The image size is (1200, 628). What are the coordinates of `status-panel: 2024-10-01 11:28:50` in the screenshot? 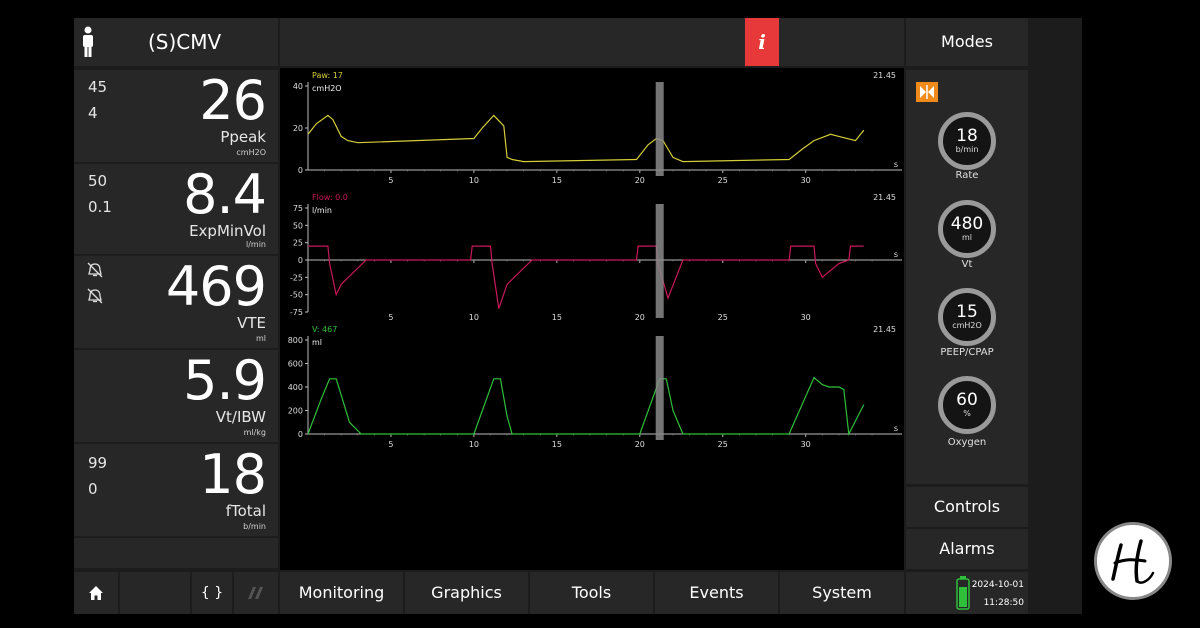 It's located at (967, 593).